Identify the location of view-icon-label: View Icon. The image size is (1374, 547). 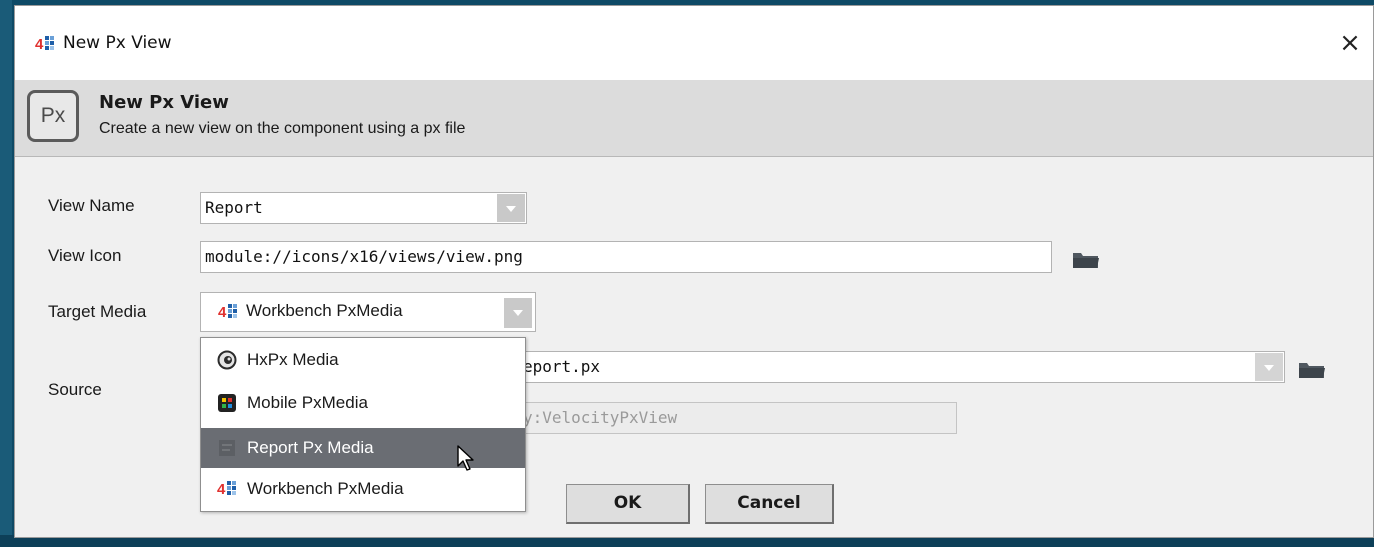
(85, 255).